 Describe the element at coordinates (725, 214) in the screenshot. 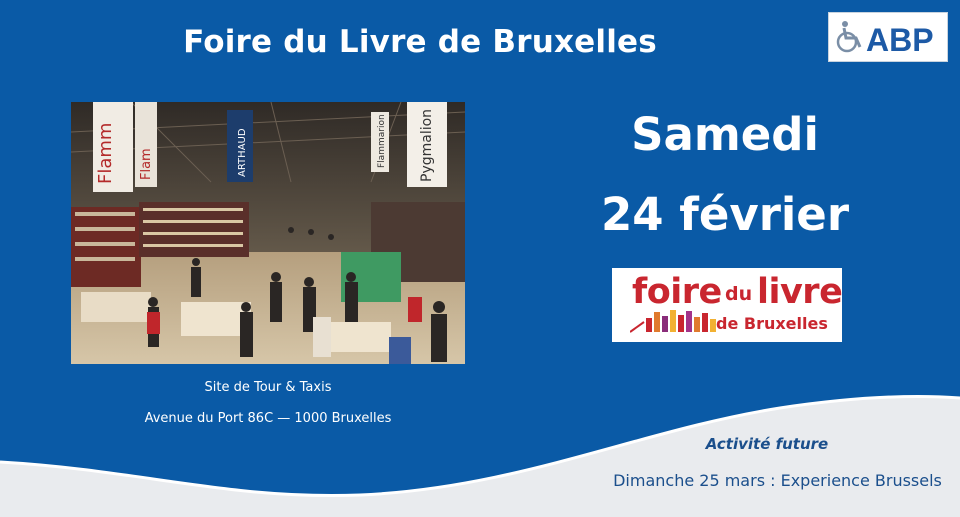

I see `event-date: 24 février` at that location.